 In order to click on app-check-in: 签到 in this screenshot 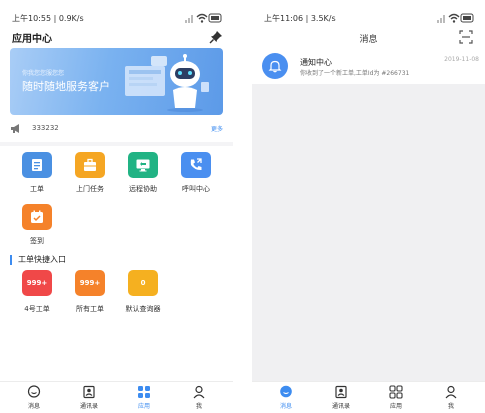, I will do `click(37, 225)`.